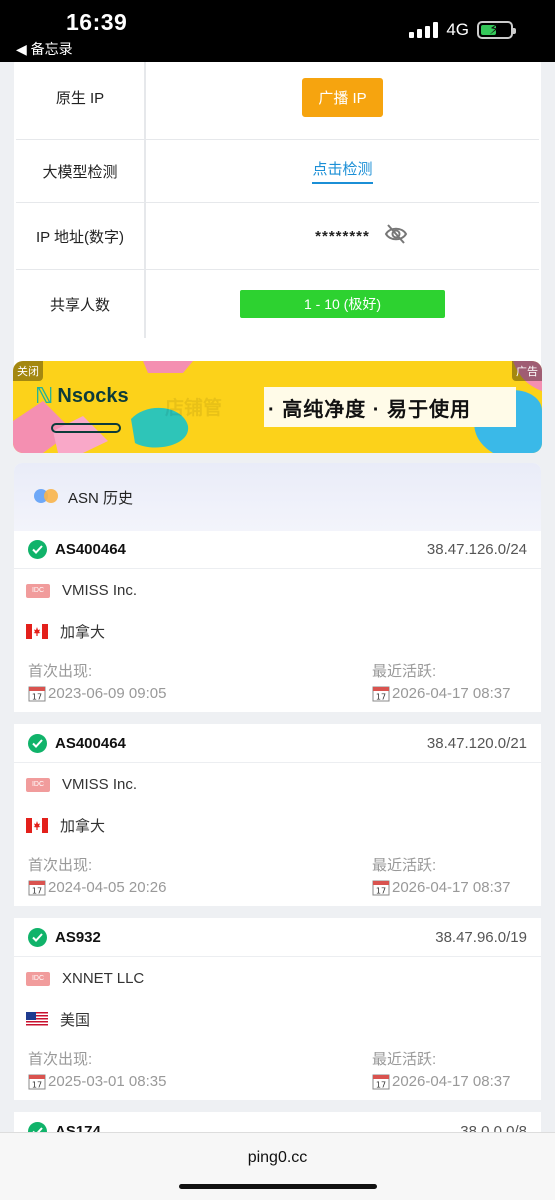 This screenshot has width=555, height=1200. I want to click on broadcast-ip-button: 广播 IP, so click(342, 97).